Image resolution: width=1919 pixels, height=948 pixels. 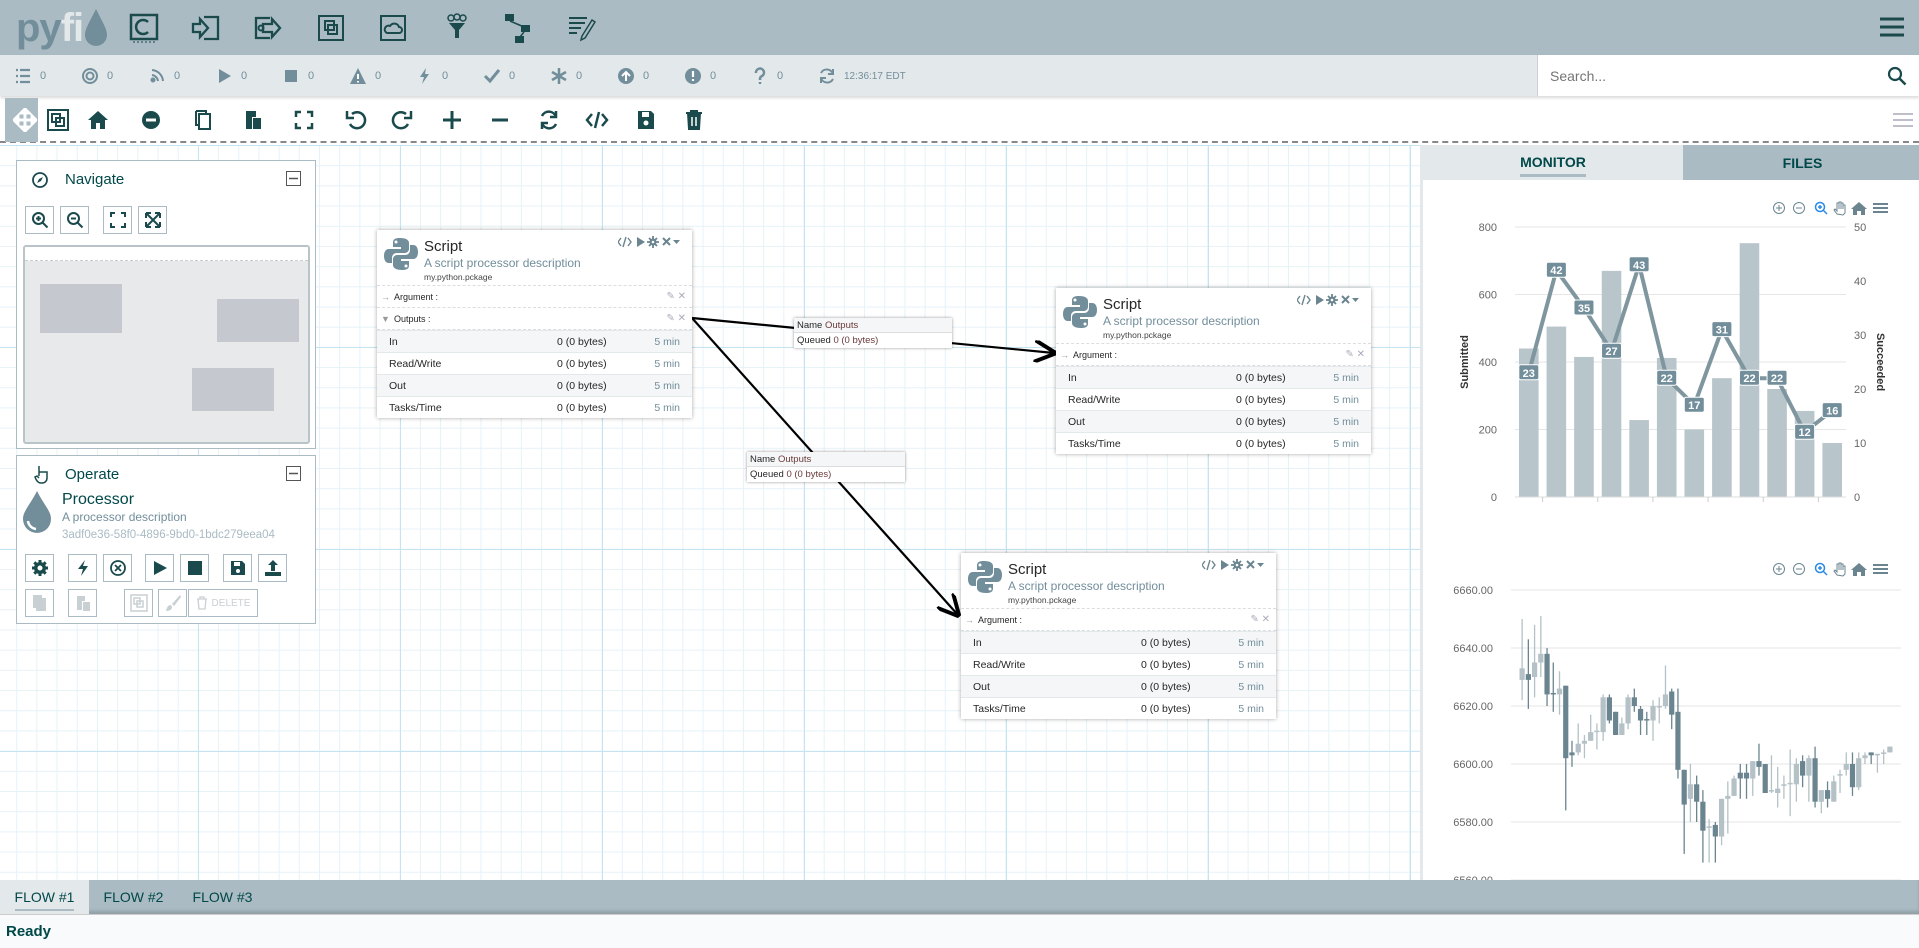 What do you see at coordinates (331, 28) in the screenshot?
I see `process-group-icon` at bounding box center [331, 28].